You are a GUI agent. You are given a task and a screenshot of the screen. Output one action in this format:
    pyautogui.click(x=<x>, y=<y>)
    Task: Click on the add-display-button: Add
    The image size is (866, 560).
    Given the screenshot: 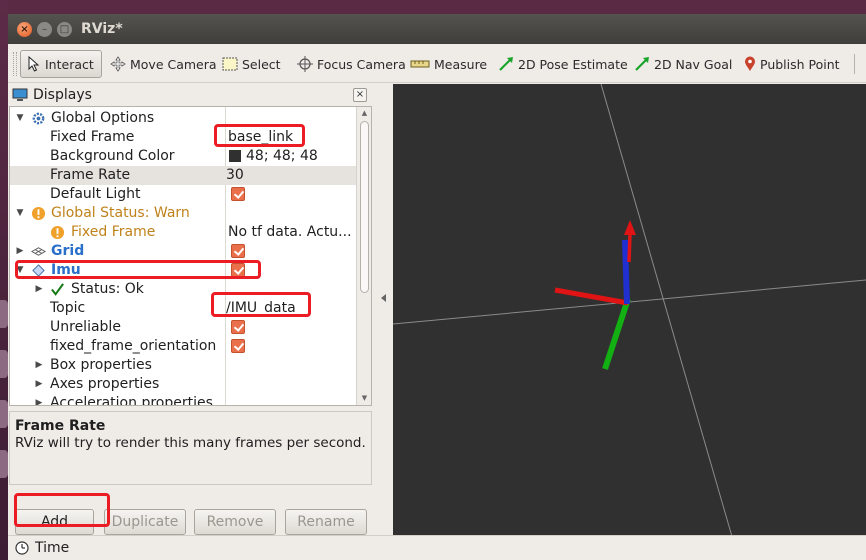 What is the action you would take?
    pyautogui.click(x=54, y=522)
    